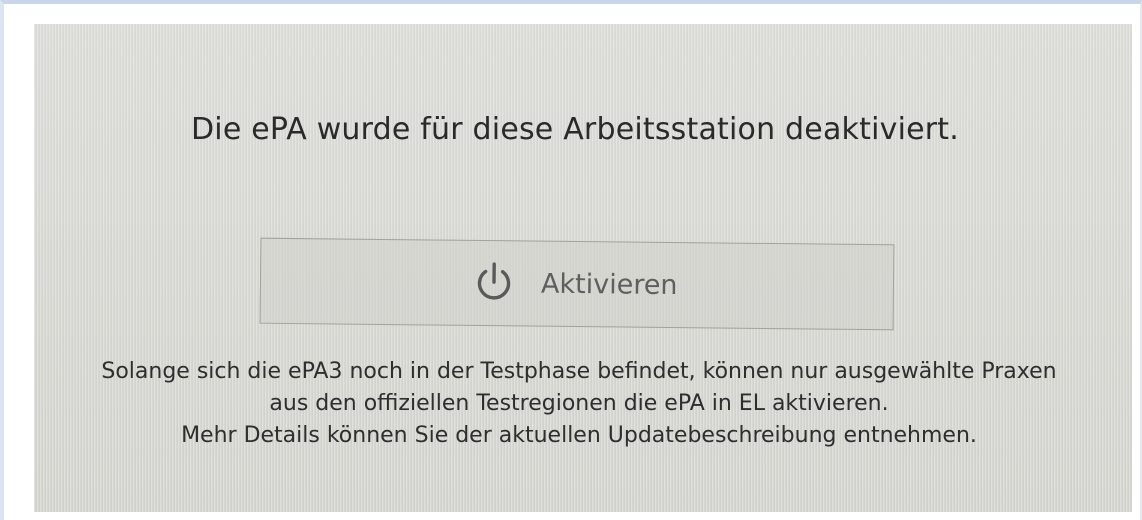 Image resolution: width=1142 pixels, height=520 pixels. Describe the element at coordinates (609, 284) in the screenshot. I see `activate-button-label: Aktivieren` at that location.